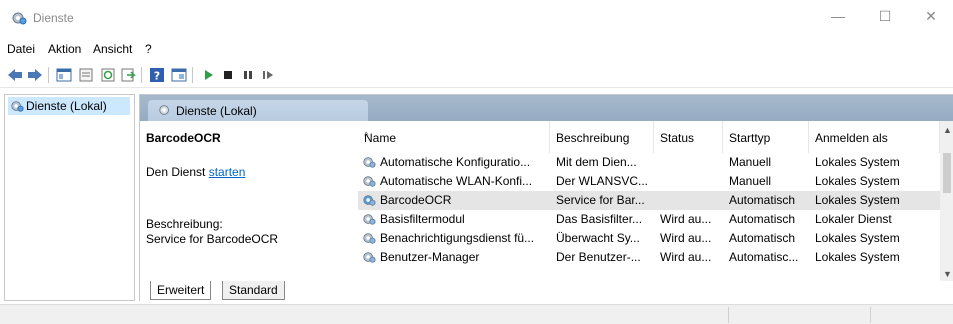 The image size is (953, 324). Describe the element at coordinates (455, 200) in the screenshot. I see `cell-name: BarcodeOCR` at that location.